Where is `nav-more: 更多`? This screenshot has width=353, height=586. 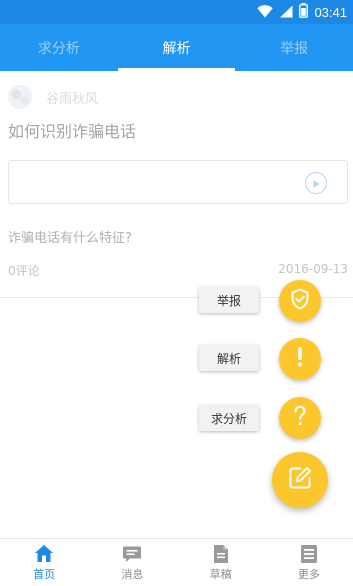 nav-more: 更多 is located at coordinates (309, 562).